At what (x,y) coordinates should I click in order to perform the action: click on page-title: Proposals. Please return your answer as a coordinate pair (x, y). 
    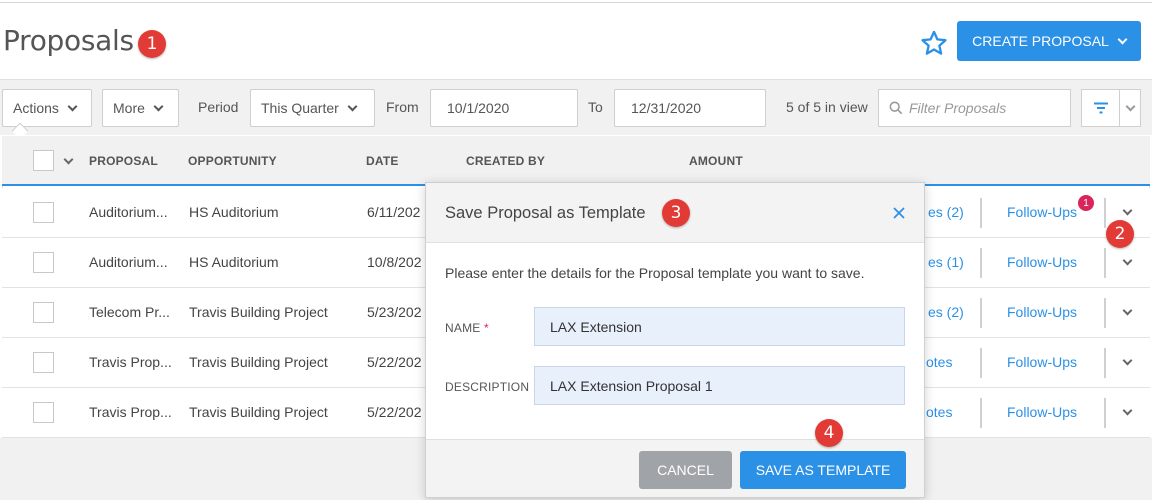
    Looking at the image, I should click on (68, 40).